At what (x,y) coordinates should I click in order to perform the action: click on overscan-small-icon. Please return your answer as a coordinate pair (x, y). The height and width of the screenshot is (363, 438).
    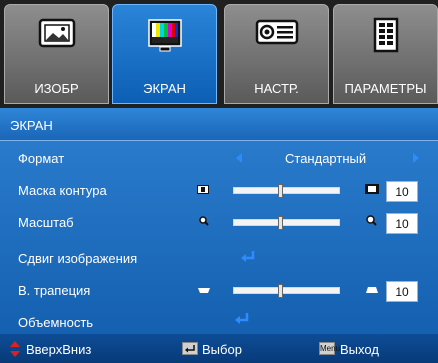
    Looking at the image, I should click on (203, 189).